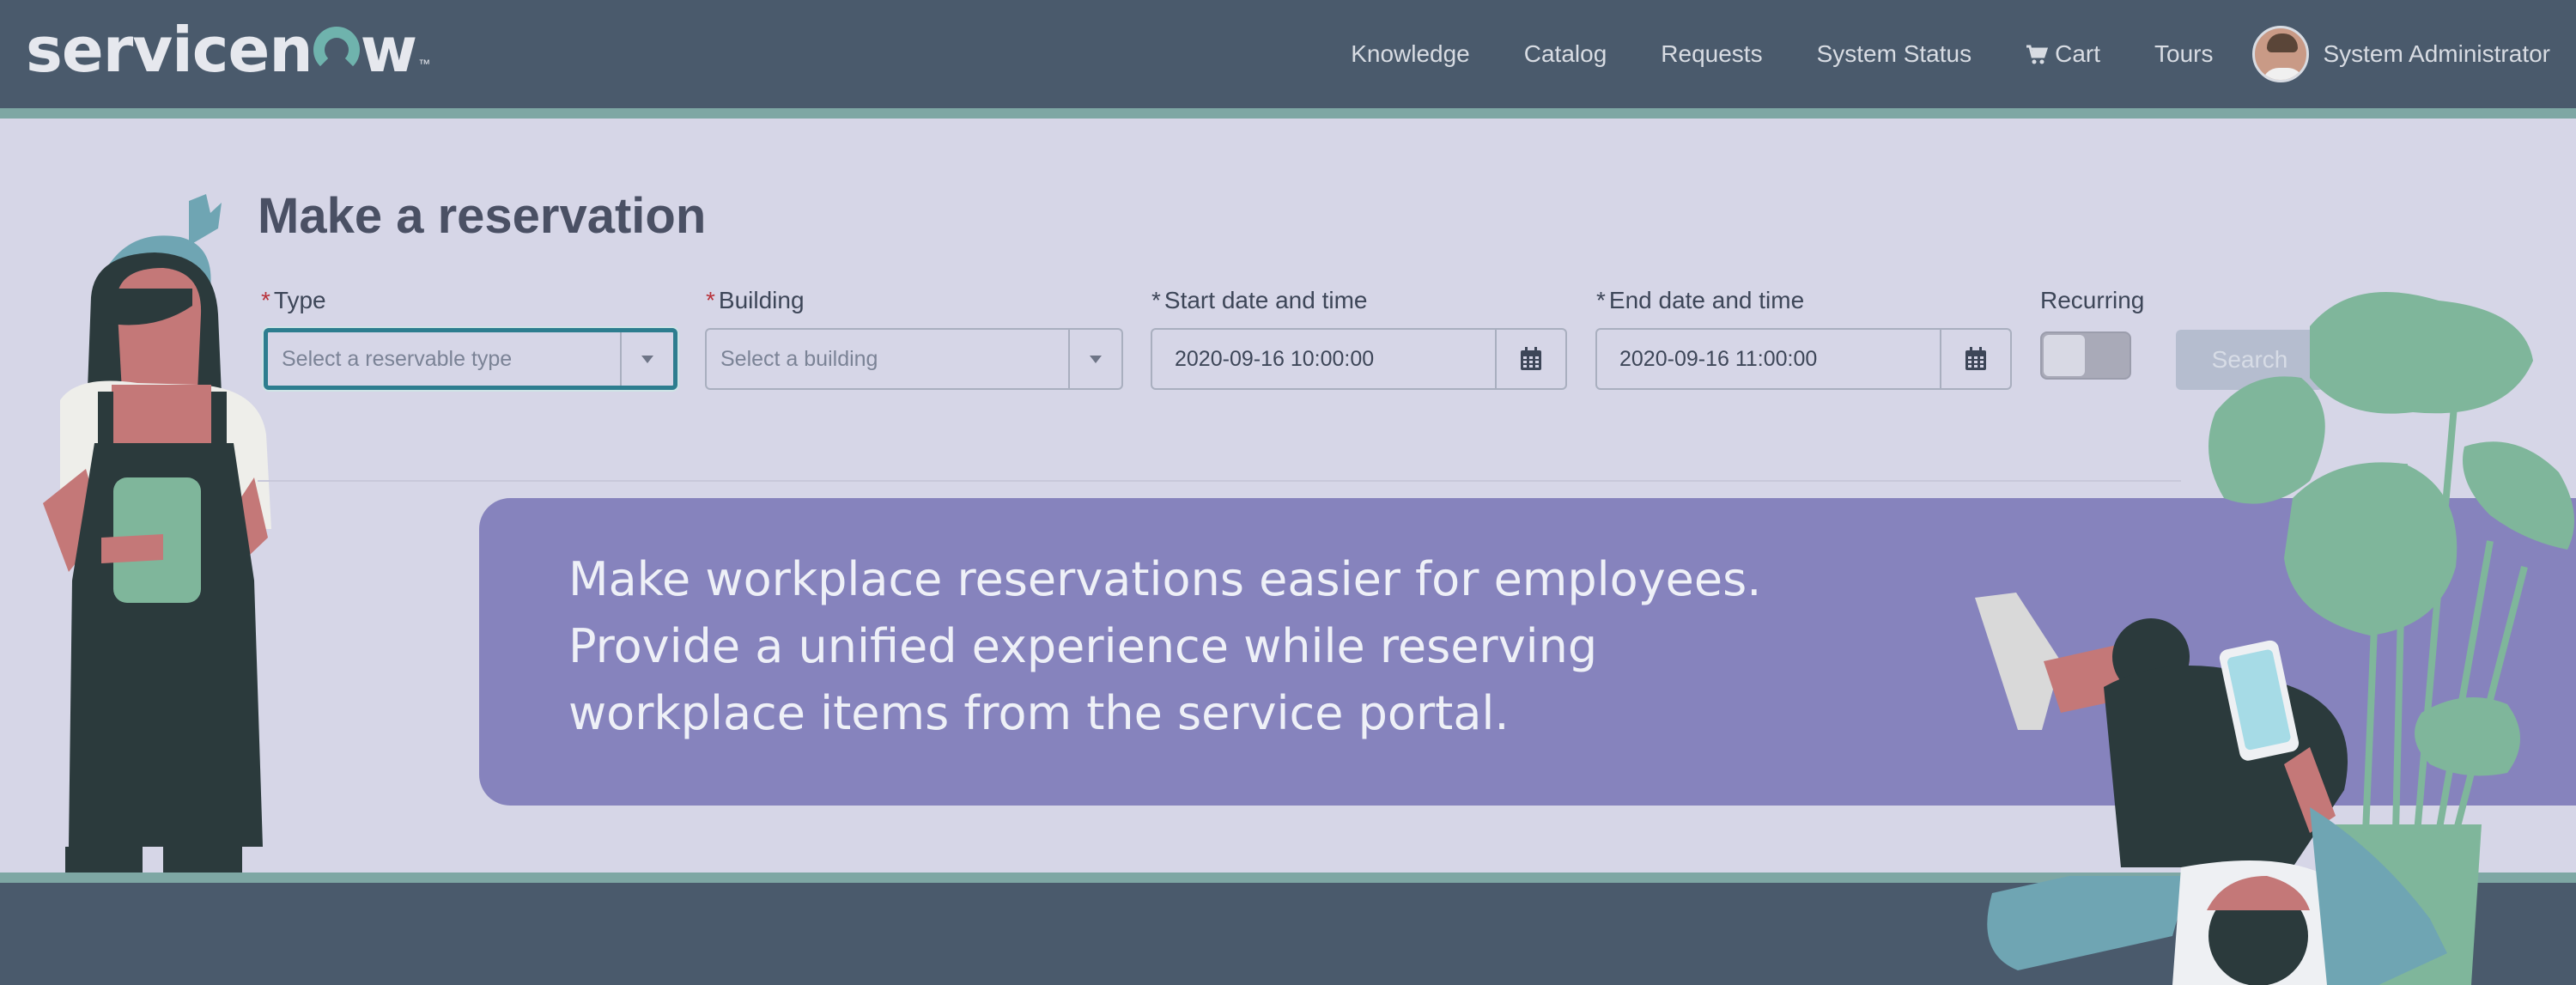 The image size is (2576, 985). What do you see at coordinates (2092, 300) in the screenshot?
I see `recurring-label: Recurring` at bounding box center [2092, 300].